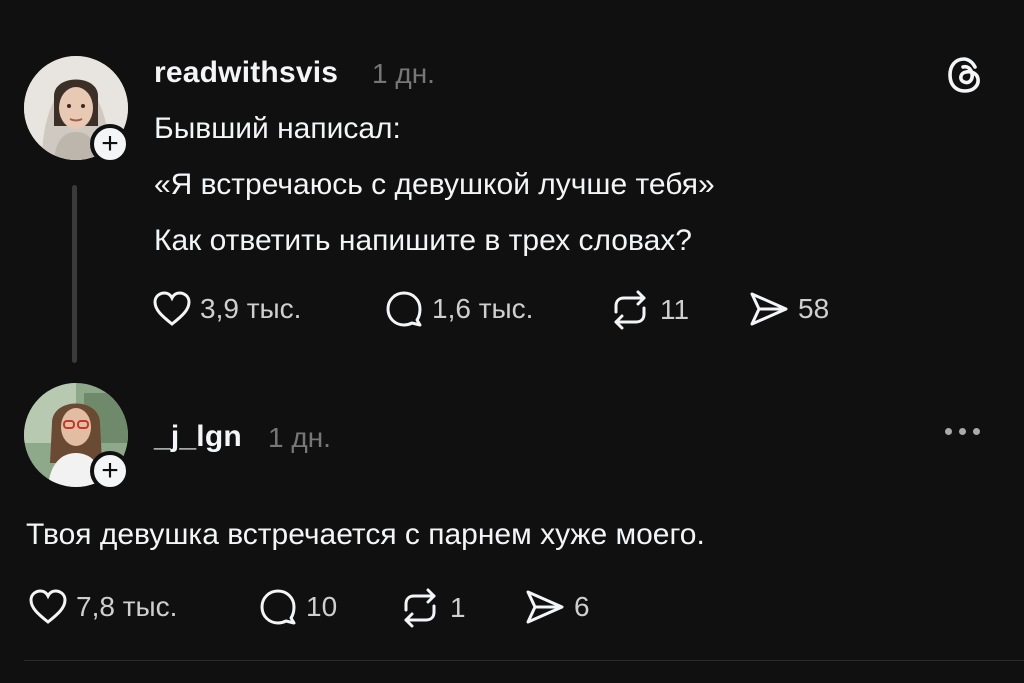 The height and width of the screenshot is (683, 1024). I want to click on threads-logo-icon, so click(965, 77).